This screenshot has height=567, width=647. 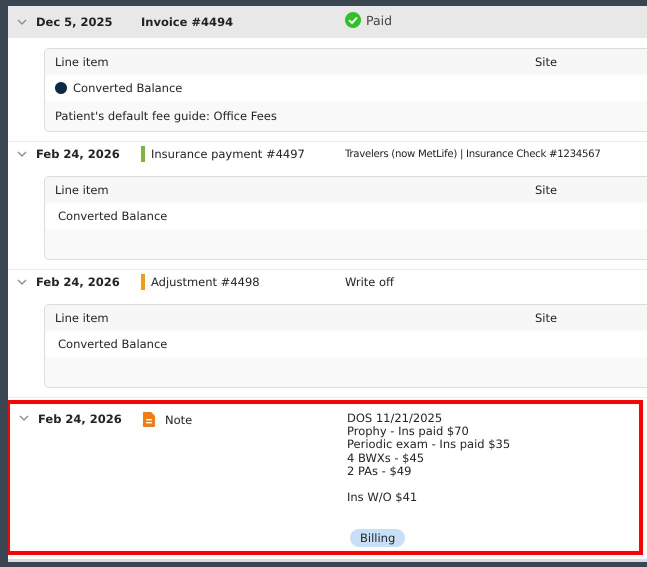 I want to click on fee-guide-text: Patient's default fee guide: Office Fees, so click(x=166, y=116).